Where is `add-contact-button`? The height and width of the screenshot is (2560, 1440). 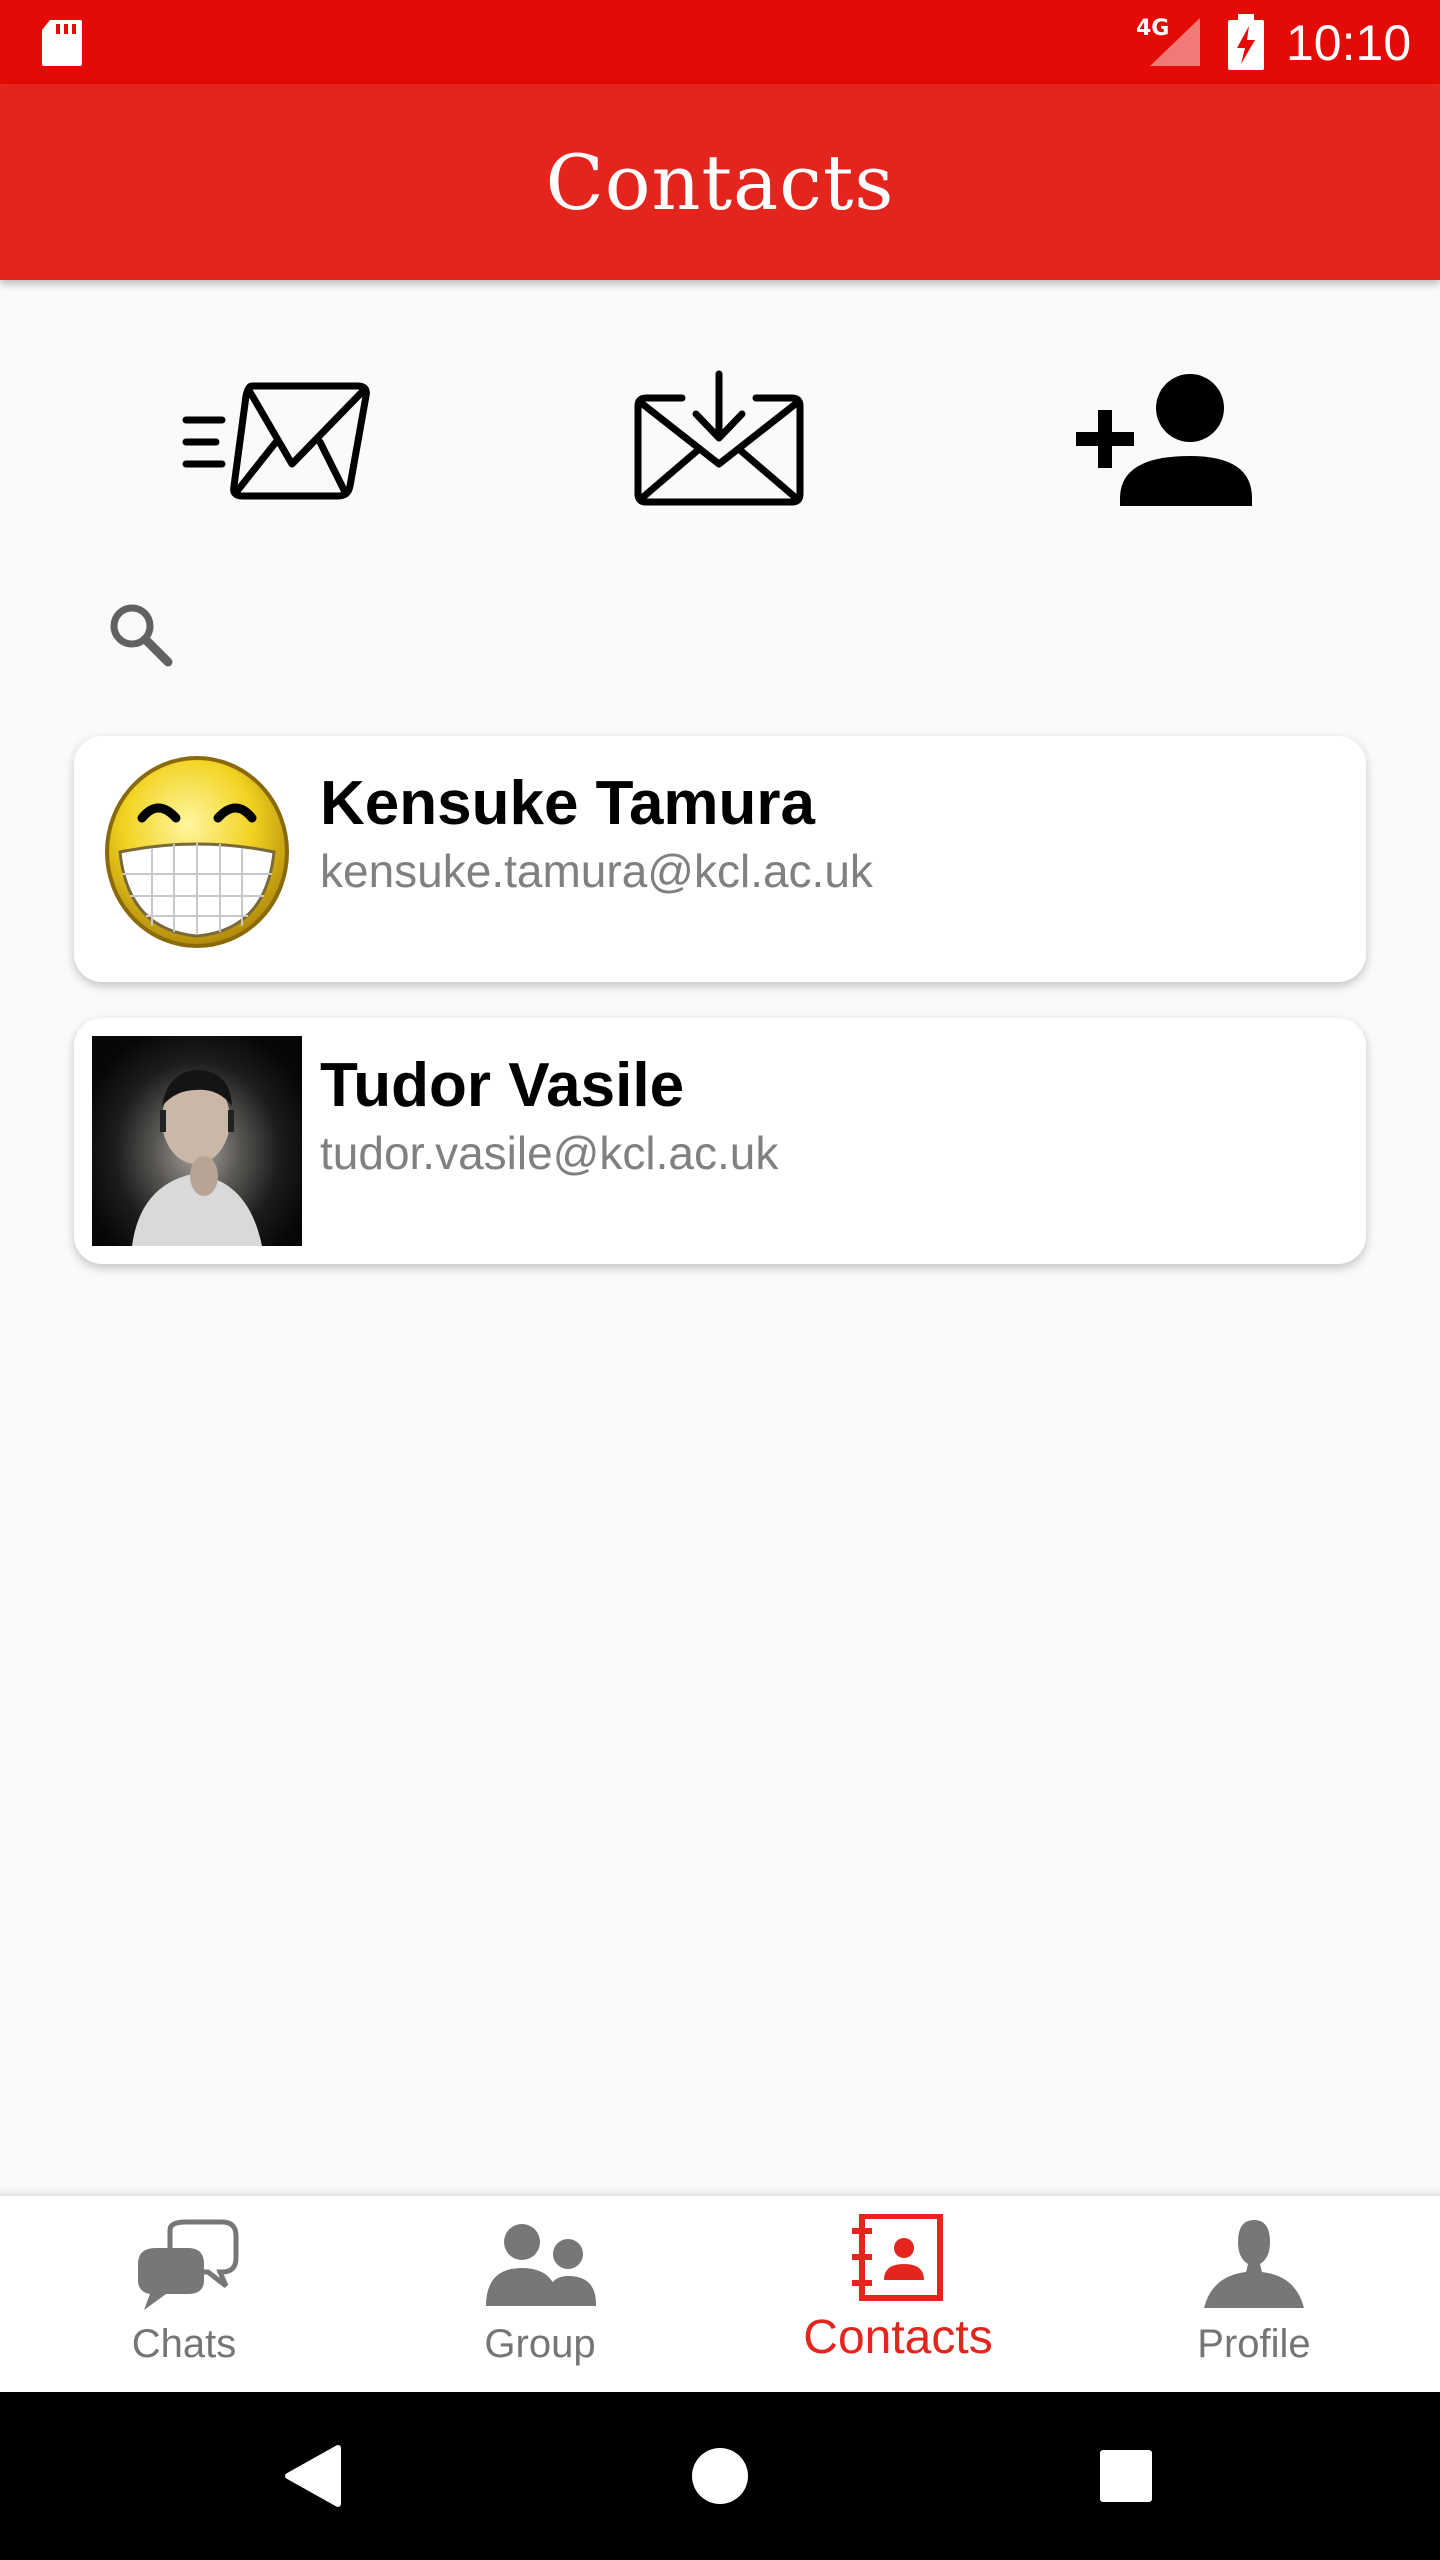 add-contact-button is located at coordinates (1164, 440).